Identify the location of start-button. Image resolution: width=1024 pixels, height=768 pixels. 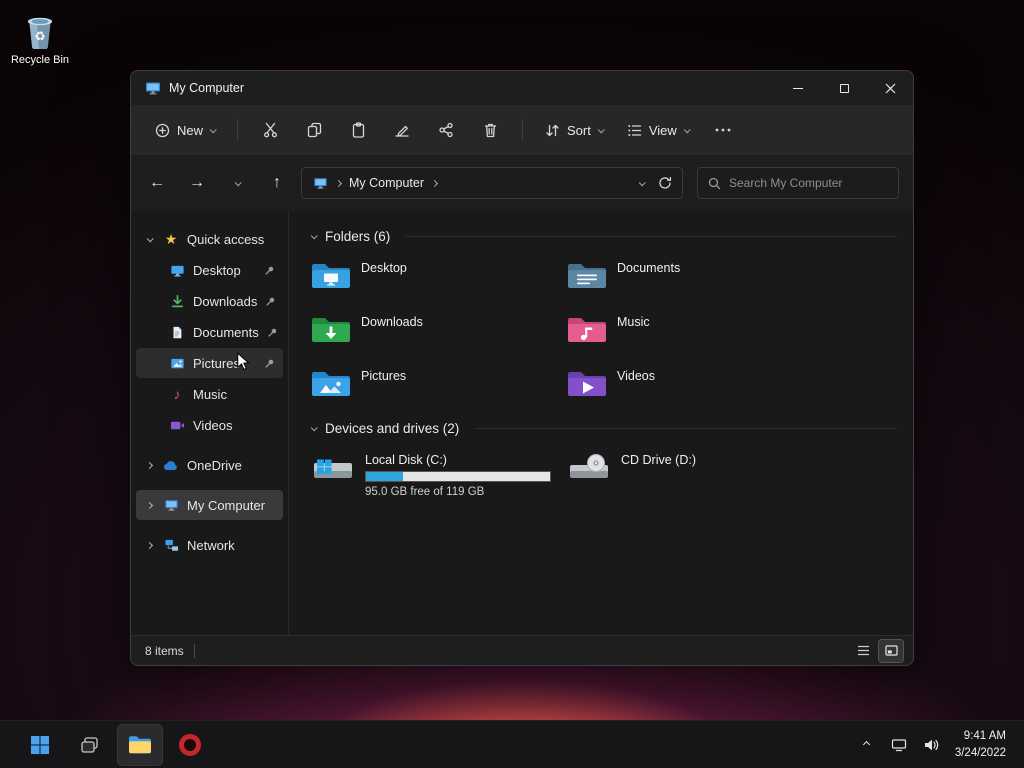
(40, 745).